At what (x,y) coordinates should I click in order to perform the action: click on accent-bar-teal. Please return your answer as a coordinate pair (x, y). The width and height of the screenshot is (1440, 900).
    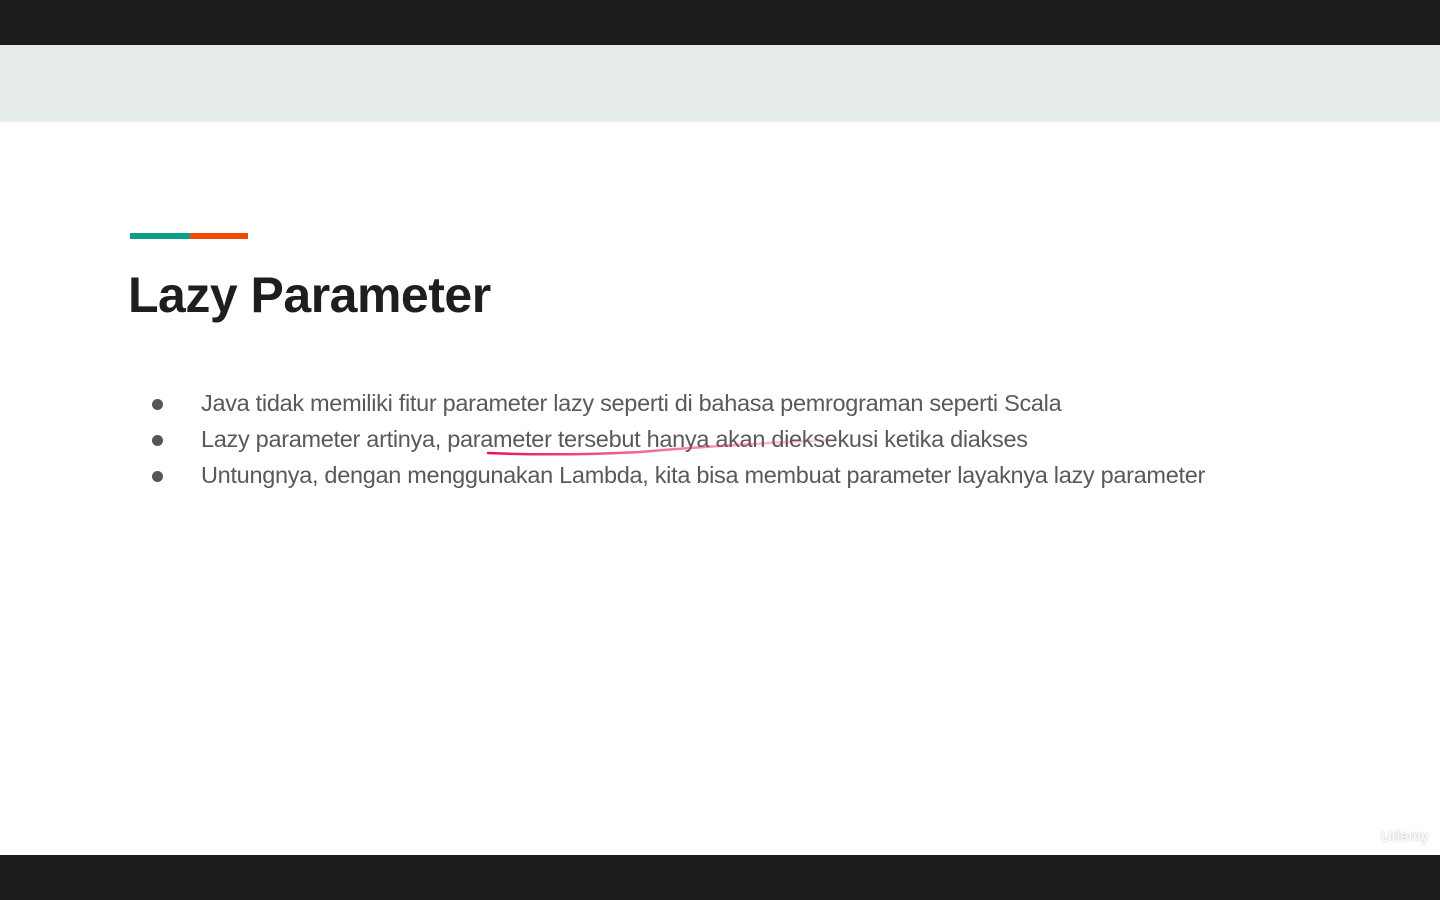
    Looking at the image, I should click on (160, 236).